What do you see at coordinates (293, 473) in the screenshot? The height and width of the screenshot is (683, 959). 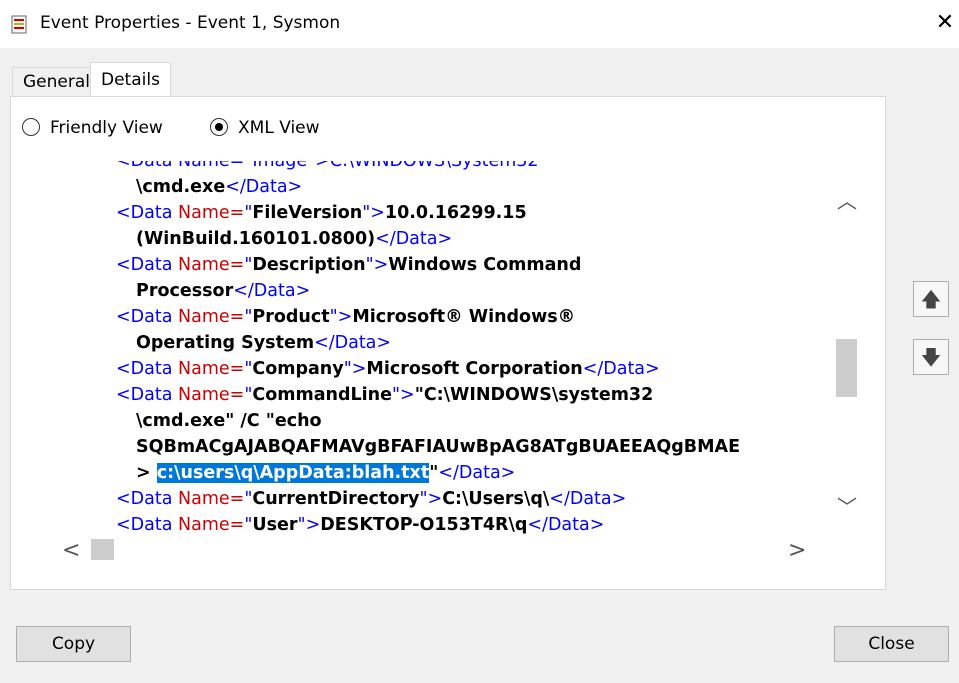 I see `xml-selected-text: c:\users\q\AppData:blah.txt` at bounding box center [293, 473].